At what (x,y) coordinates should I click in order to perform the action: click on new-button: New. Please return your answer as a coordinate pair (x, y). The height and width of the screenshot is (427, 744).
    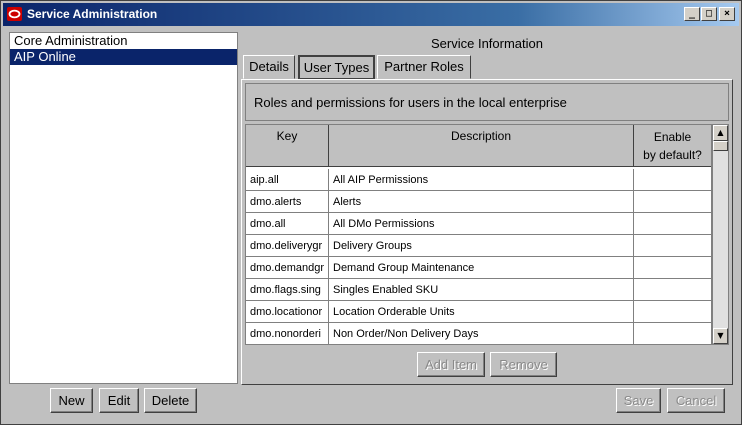
    Looking at the image, I should click on (71, 400).